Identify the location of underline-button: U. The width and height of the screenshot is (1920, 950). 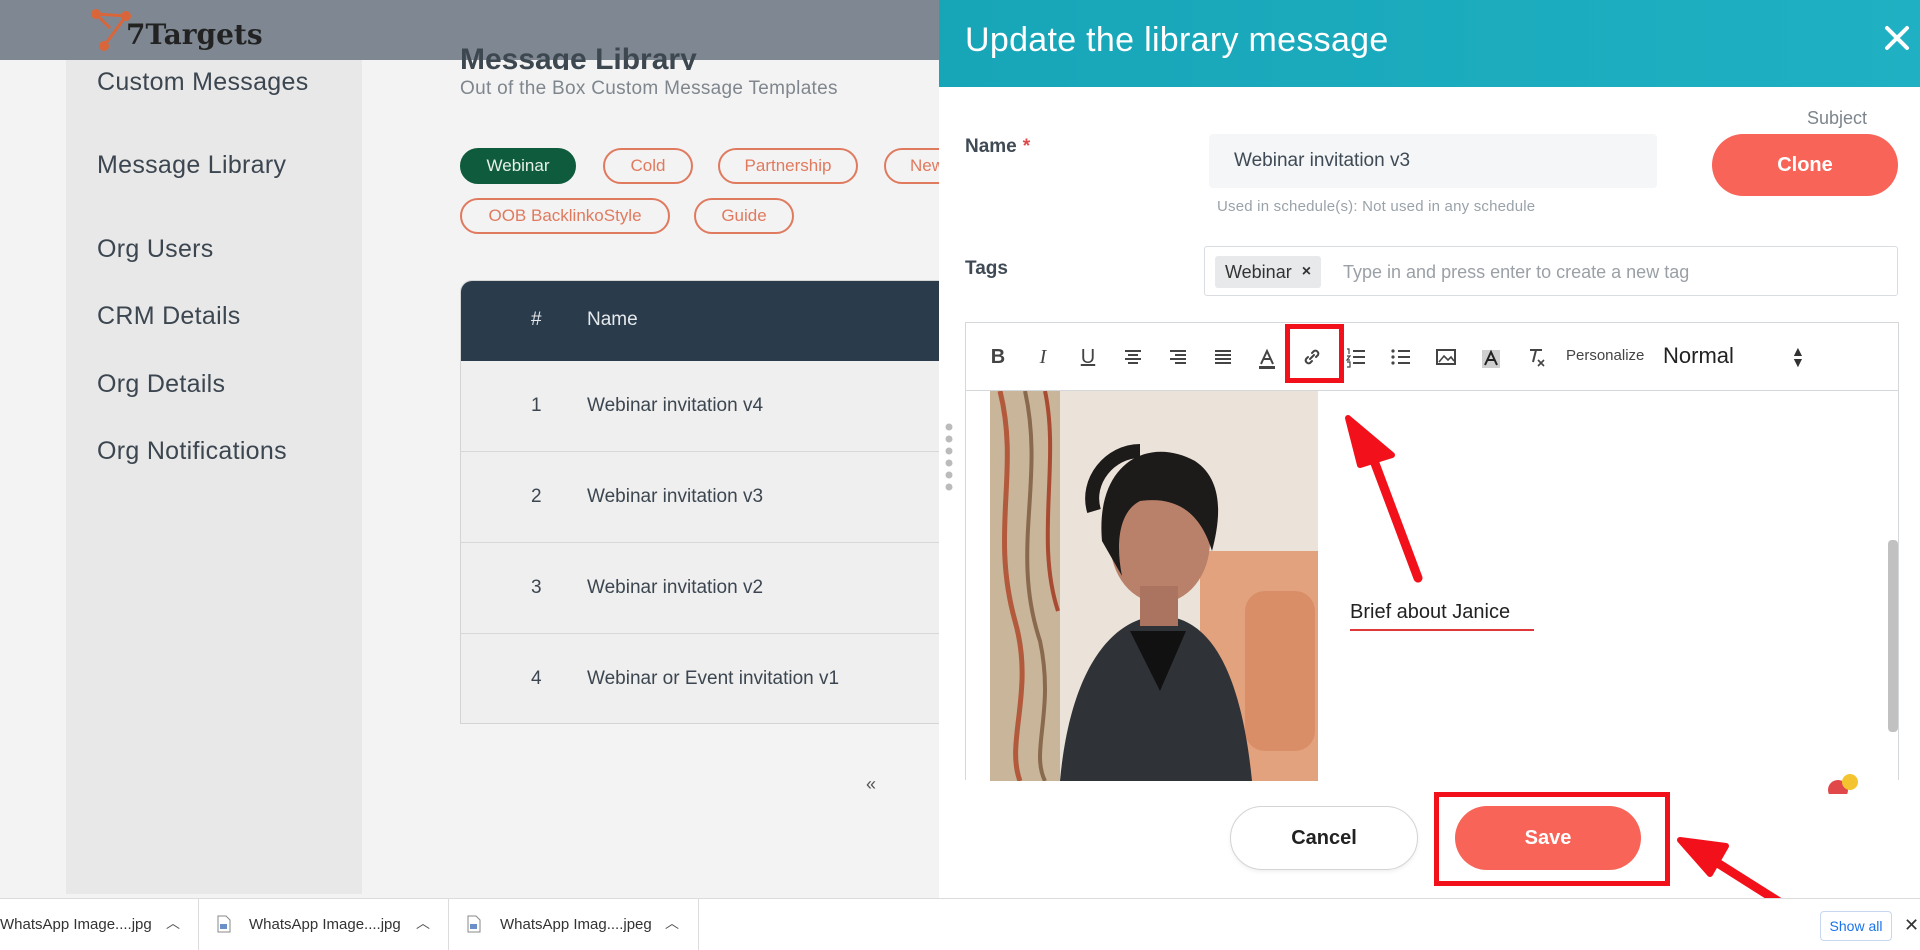
(1088, 357).